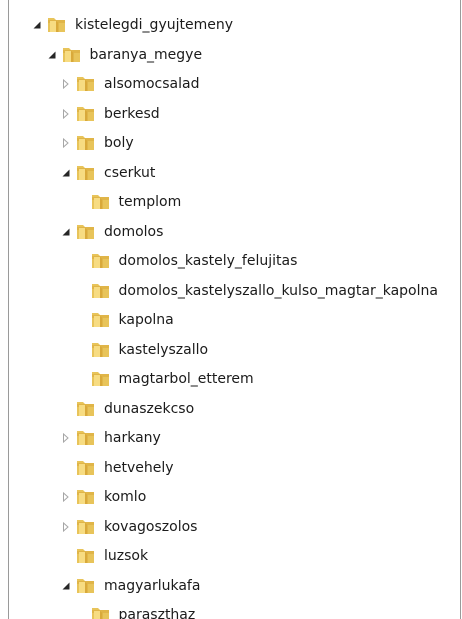  I want to click on tree-item: kastelyszallo, so click(231, 351).